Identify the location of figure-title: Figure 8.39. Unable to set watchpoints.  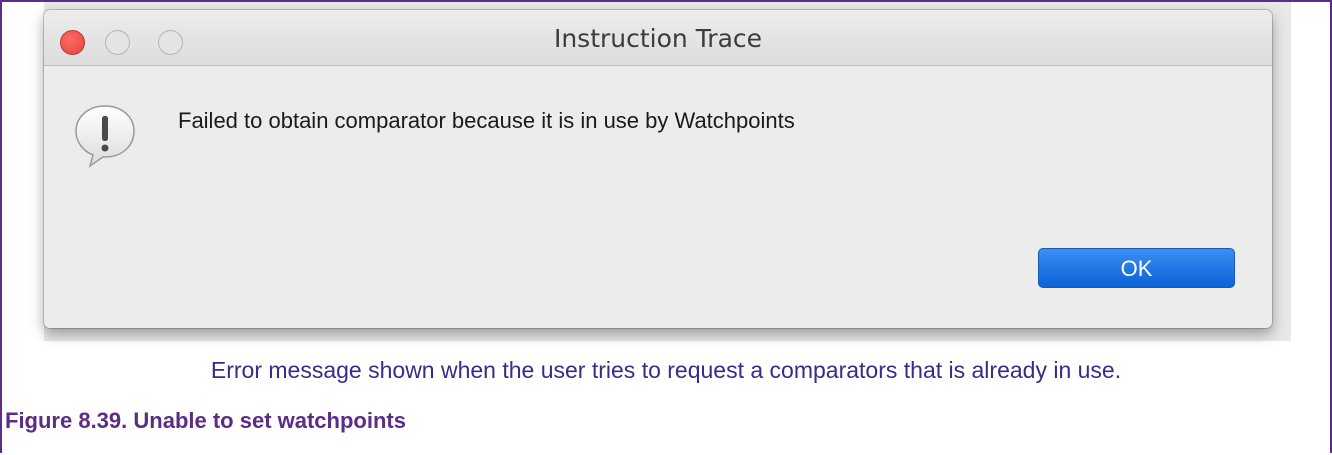
(205, 420).